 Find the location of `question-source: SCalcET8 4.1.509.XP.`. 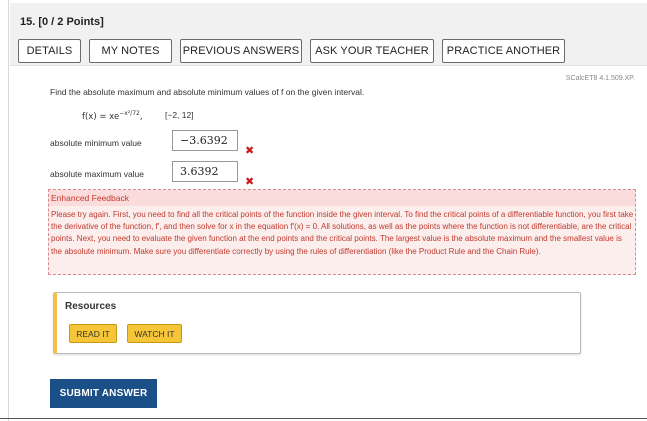

question-source: SCalcET8 4.1.509.XP. is located at coordinates (600, 78).